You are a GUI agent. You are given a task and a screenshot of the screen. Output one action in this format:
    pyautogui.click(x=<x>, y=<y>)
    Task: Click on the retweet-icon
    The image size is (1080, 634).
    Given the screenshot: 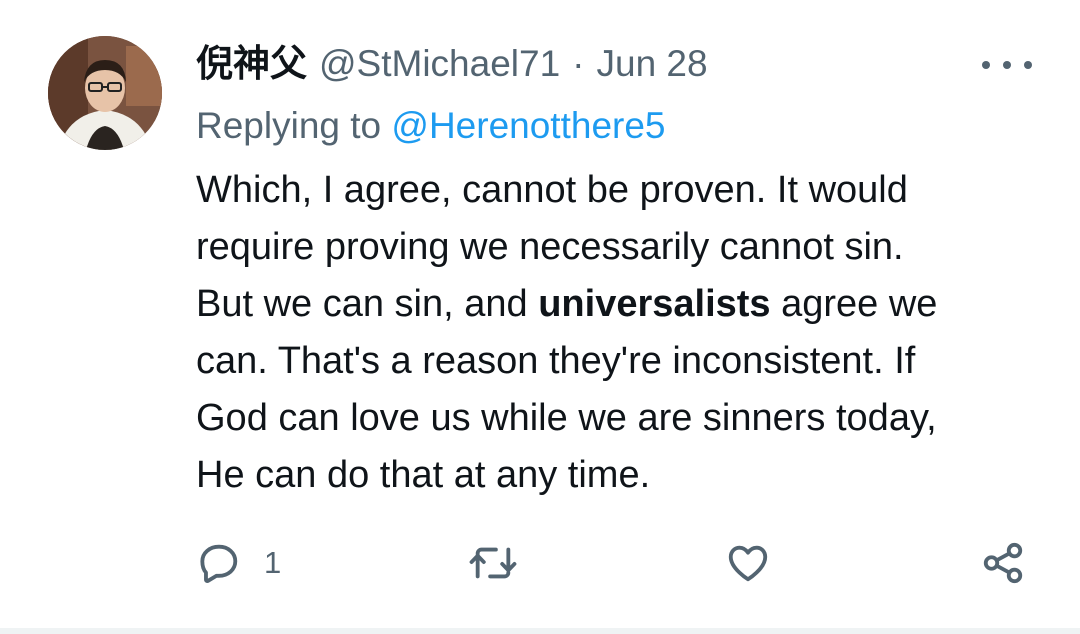 What is the action you would take?
    pyautogui.click(x=493, y=563)
    